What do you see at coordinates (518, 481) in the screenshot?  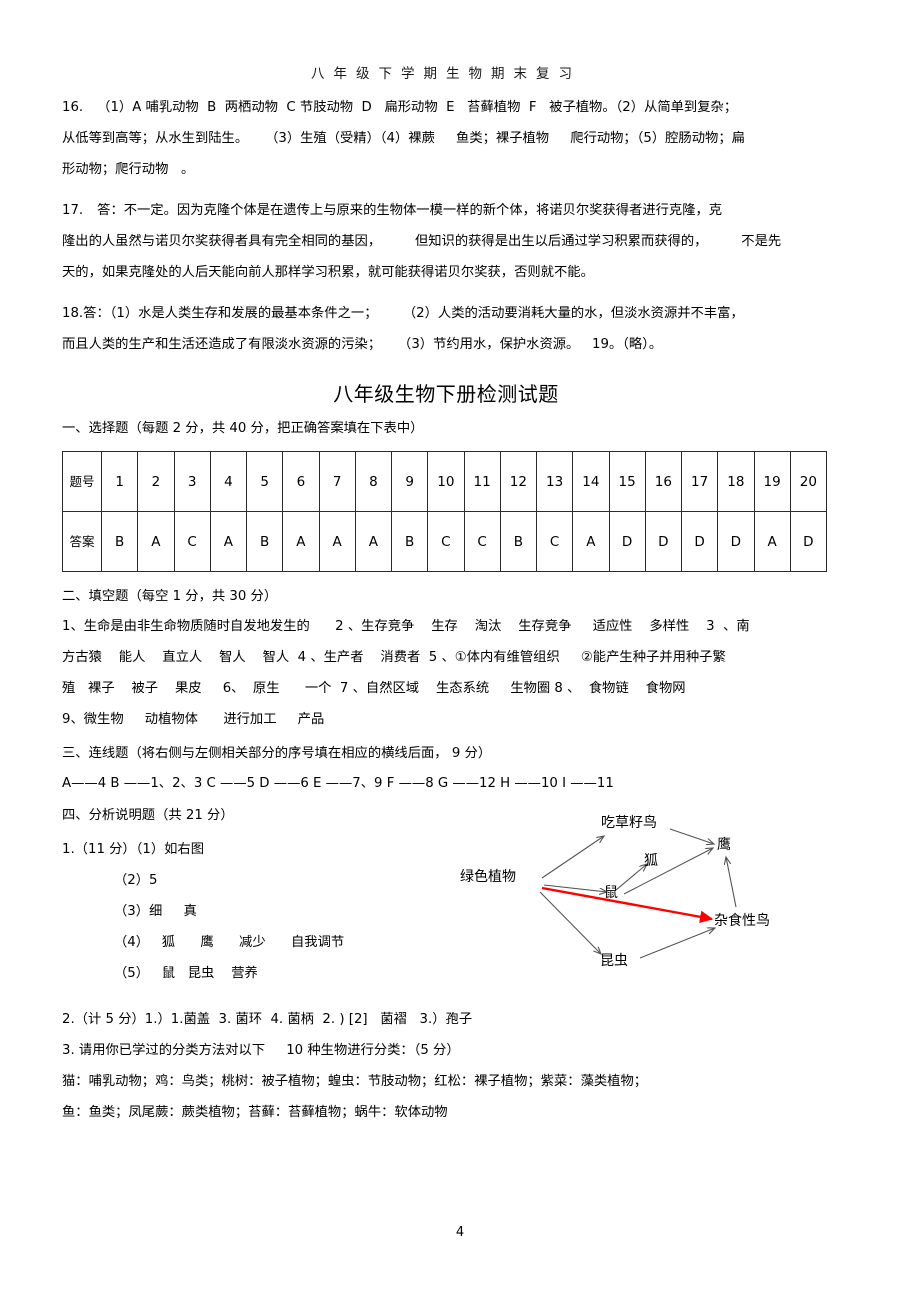 I see `cell-number-12: 12` at bounding box center [518, 481].